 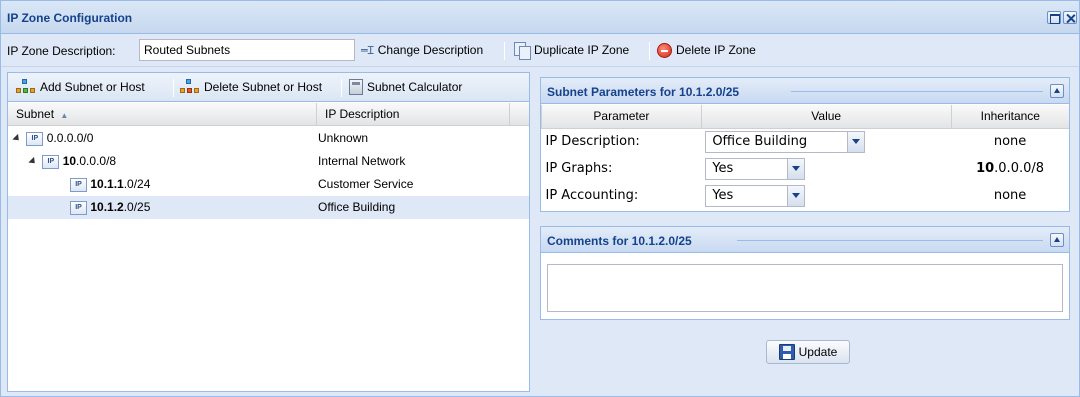 I want to click on window-title: IP Zone Configuration, so click(x=70, y=18).